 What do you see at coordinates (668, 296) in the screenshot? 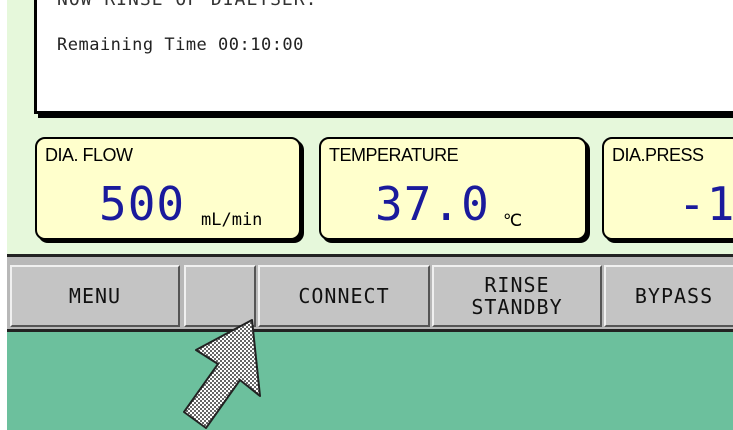
I see `bypass-button: BYPASS` at bounding box center [668, 296].